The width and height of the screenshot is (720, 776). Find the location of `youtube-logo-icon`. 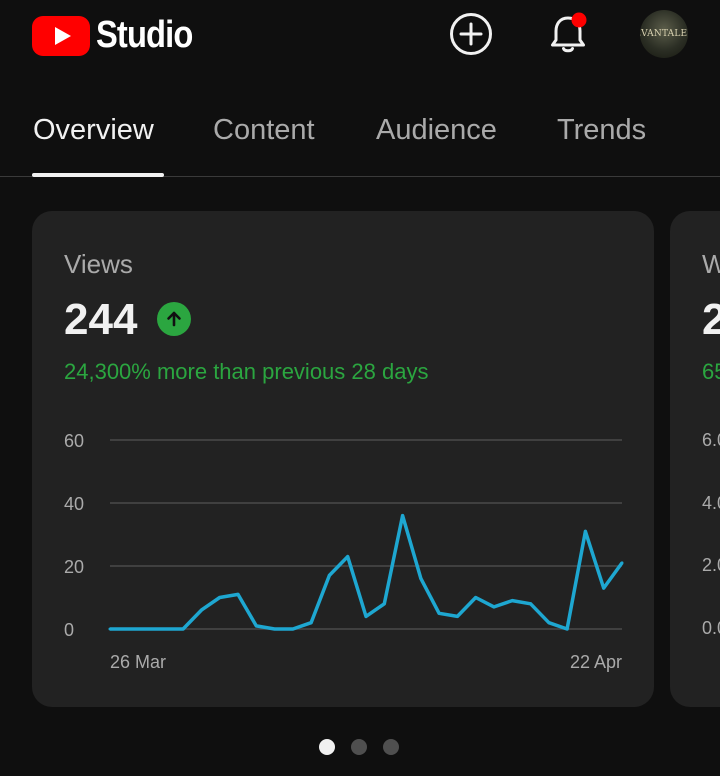

youtube-logo-icon is located at coordinates (61, 35).